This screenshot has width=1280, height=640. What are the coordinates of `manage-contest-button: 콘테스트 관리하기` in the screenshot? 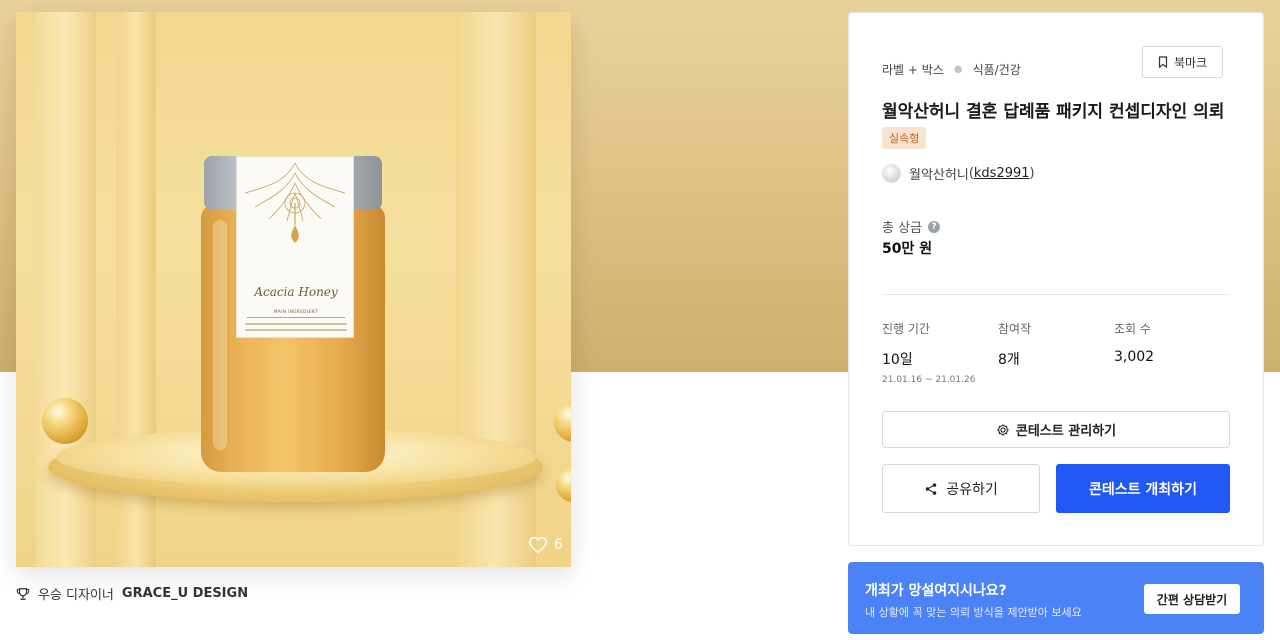 It's located at (1056, 429).